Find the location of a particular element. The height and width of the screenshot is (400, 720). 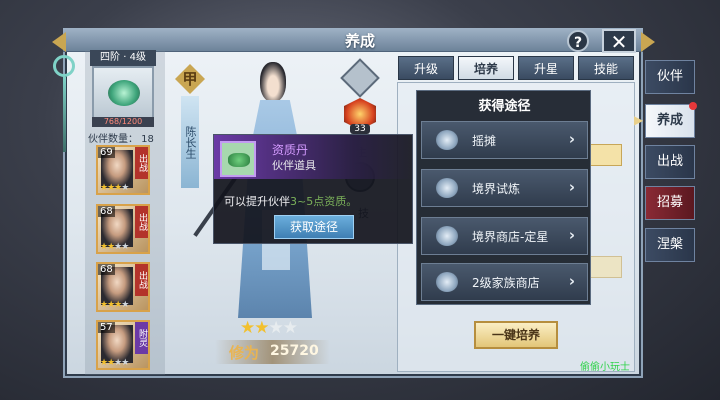

side-menu-battle: 出战 is located at coordinates (670, 162).